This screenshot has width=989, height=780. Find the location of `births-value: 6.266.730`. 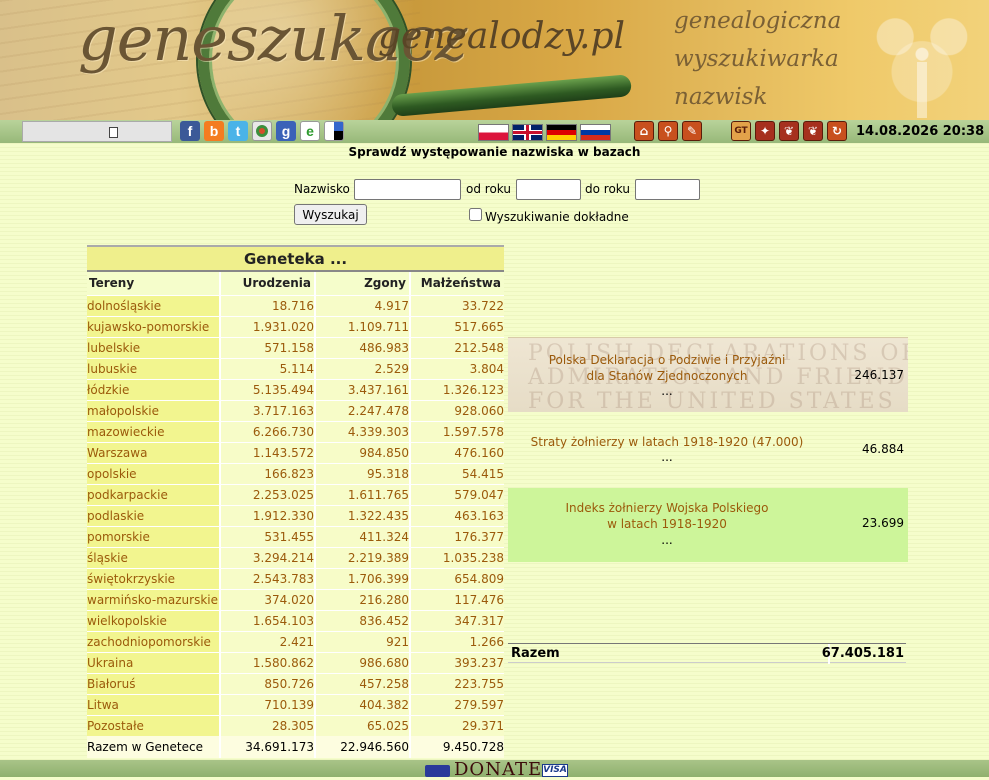

births-value: 6.266.730 is located at coordinates (267, 431).